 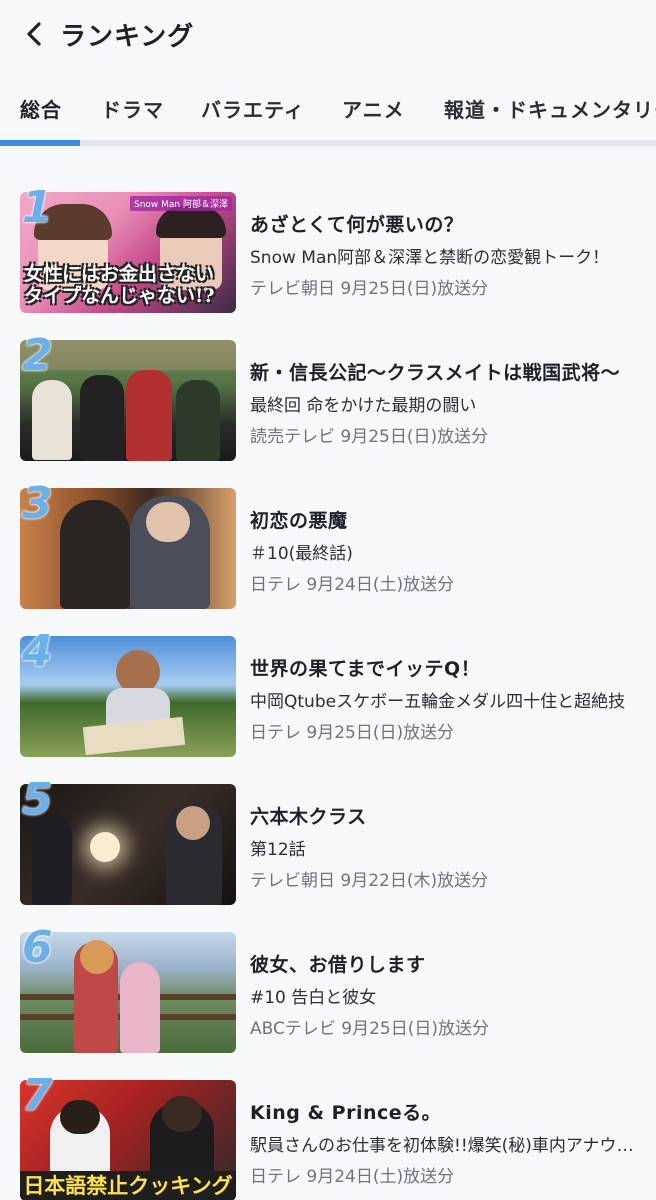 What do you see at coordinates (373, 108) in the screenshot?
I see `tab-anime: アニメ` at bounding box center [373, 108].